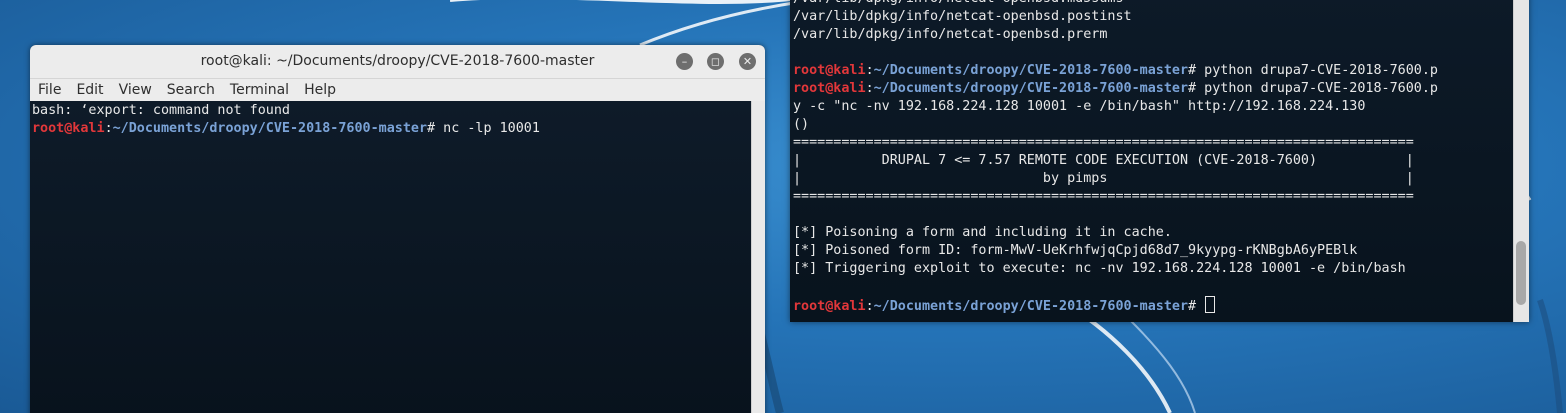 This screenshot has width=1566, height=413. I want to click on terminal-line: (), so click(801, 124).